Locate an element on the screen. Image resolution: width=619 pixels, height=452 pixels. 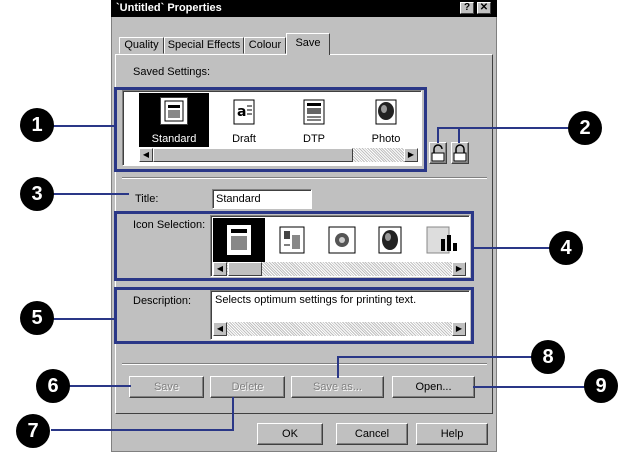
callout-5: 5 is located at coordinates (37, 318).